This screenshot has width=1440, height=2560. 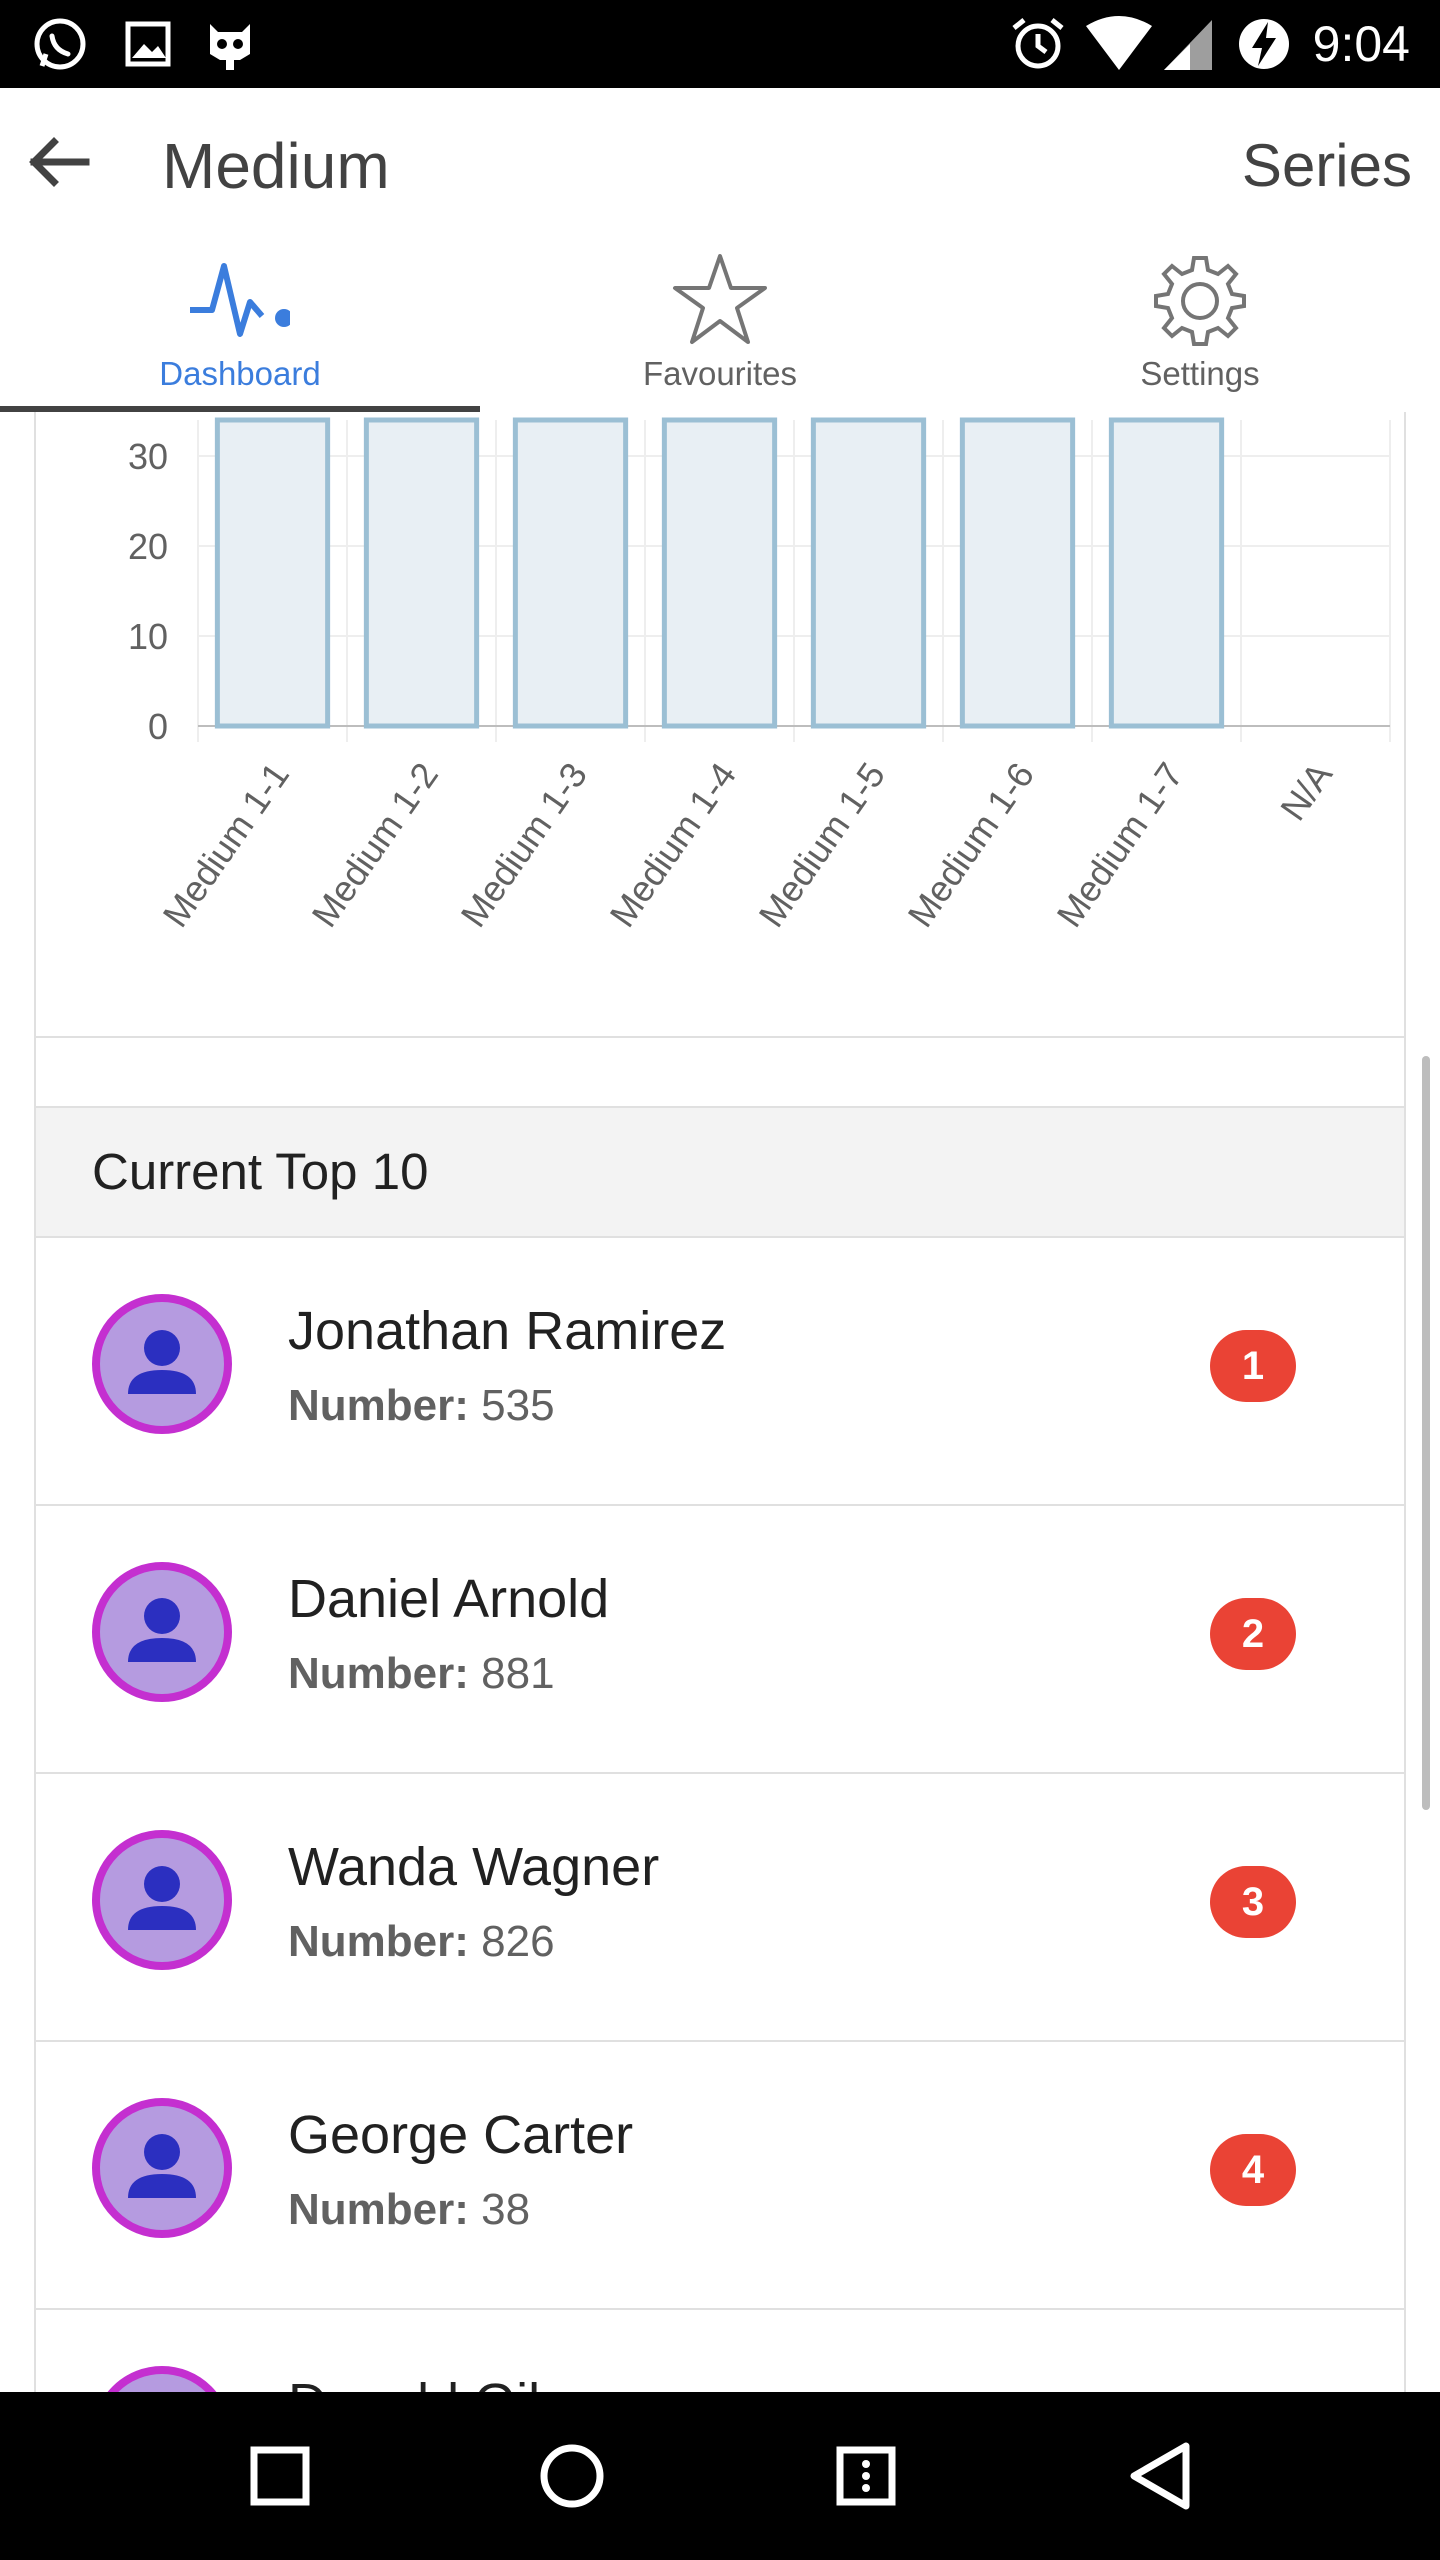 What do you see at coordinates (720, 163) in the screenshot?
I see `app-bar: Medium Series` at bounding box center [720, 163].